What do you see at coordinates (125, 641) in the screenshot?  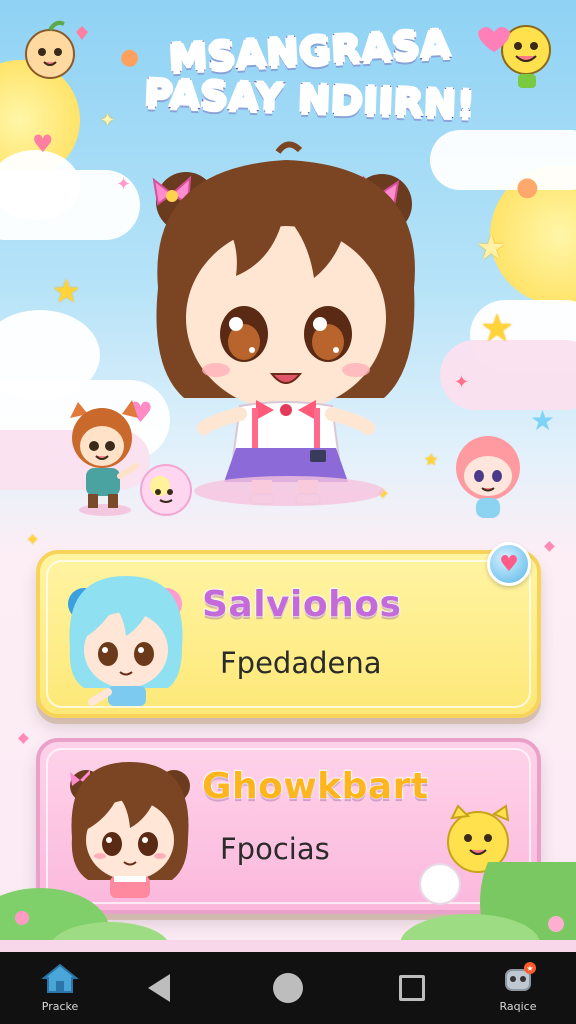 I see `blue-hair-girl-avatar` at bounding box center [125, 641].